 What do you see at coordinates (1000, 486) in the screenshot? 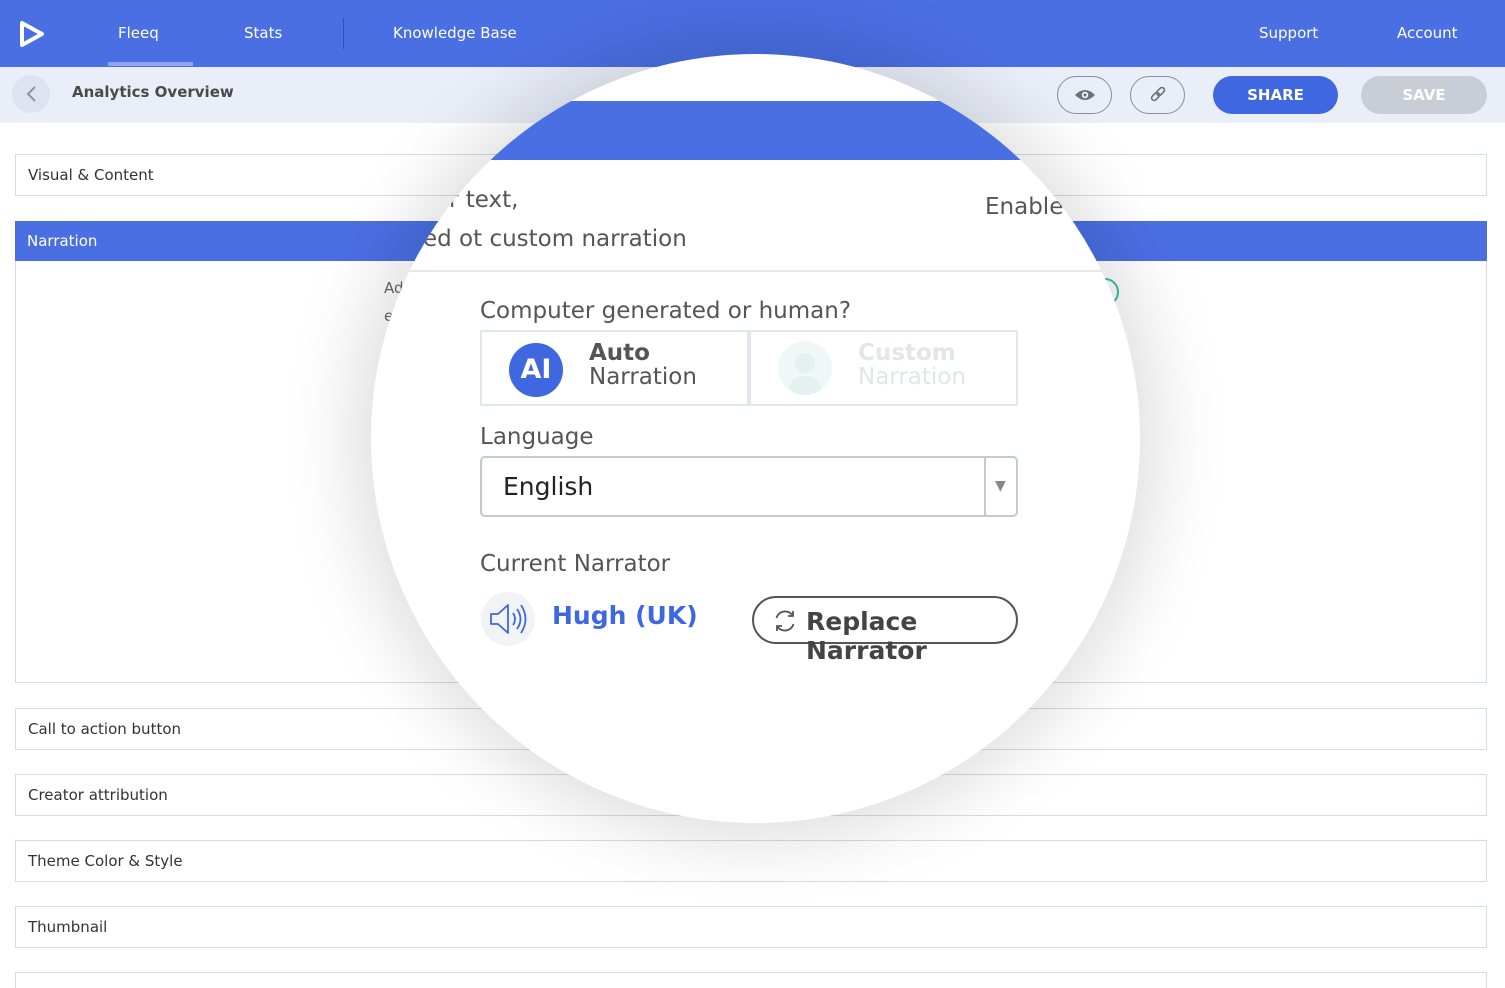
I see `caret-down-icon: ▼` at bounding box center [1000, 486].